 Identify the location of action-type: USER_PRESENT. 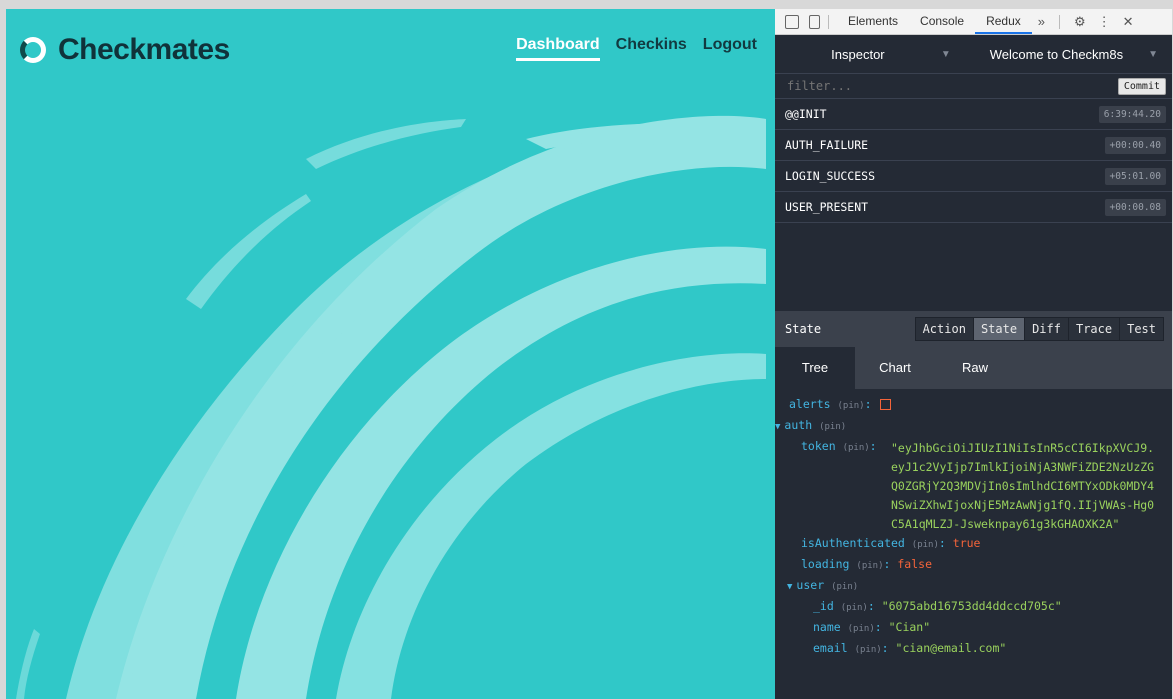
(827, 207).